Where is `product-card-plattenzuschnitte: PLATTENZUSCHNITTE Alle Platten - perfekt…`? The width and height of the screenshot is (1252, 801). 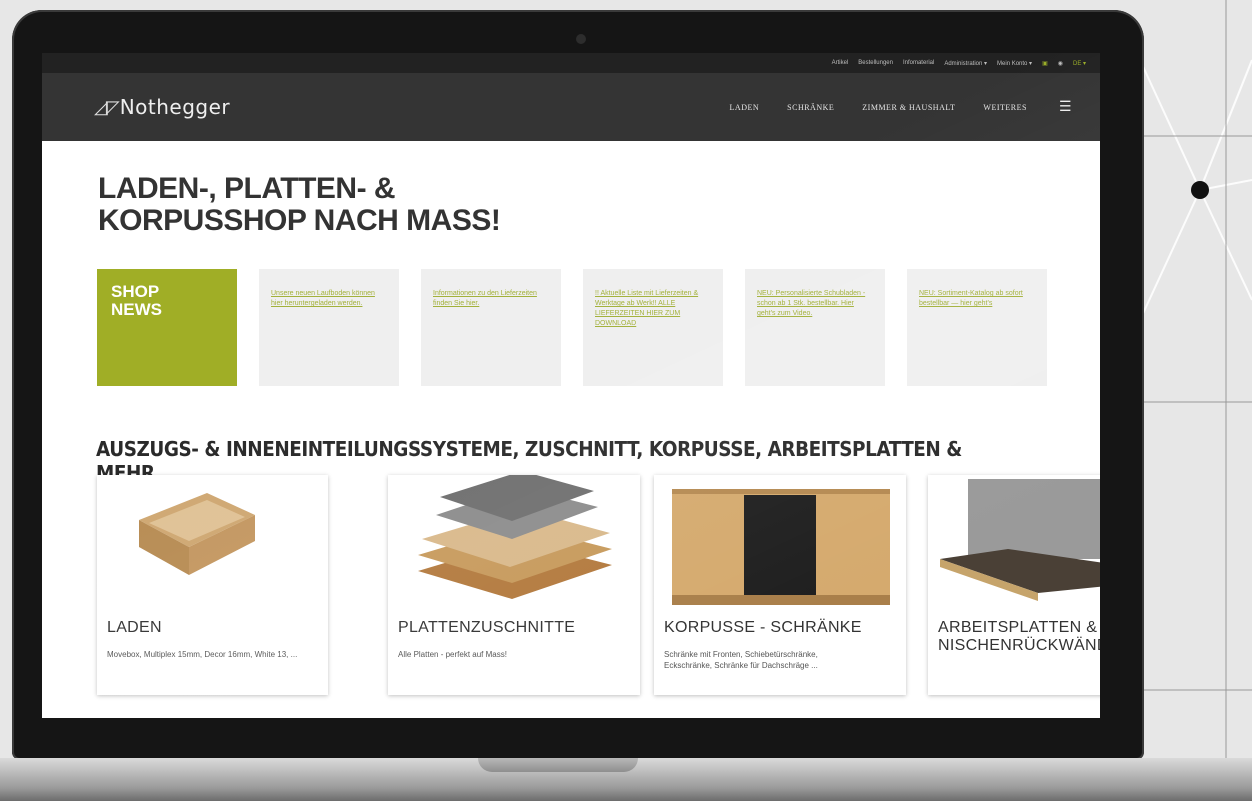
product-card-plattenzuschnitte: PLATTENZUSCHNITTE Alle Platten - perfekt… is located at coordinates (514, 585).